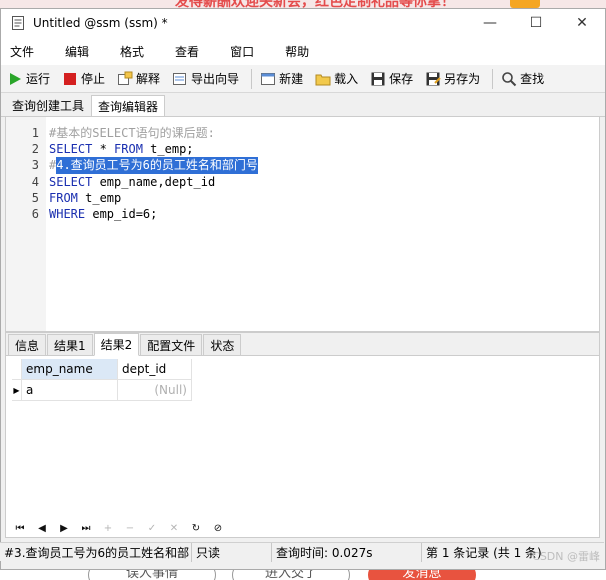 This screenshot has height=580, width=606. I want to click on title-bar: Untitled @ssm (ssm) * — ☐ ✕, so click(303, 23).